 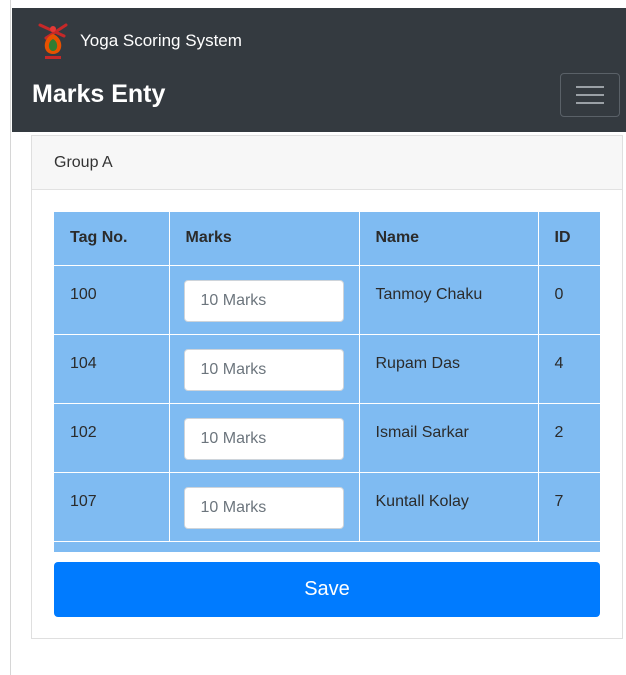 I want to click on group-header: Group A, so click(x=327, y=163).